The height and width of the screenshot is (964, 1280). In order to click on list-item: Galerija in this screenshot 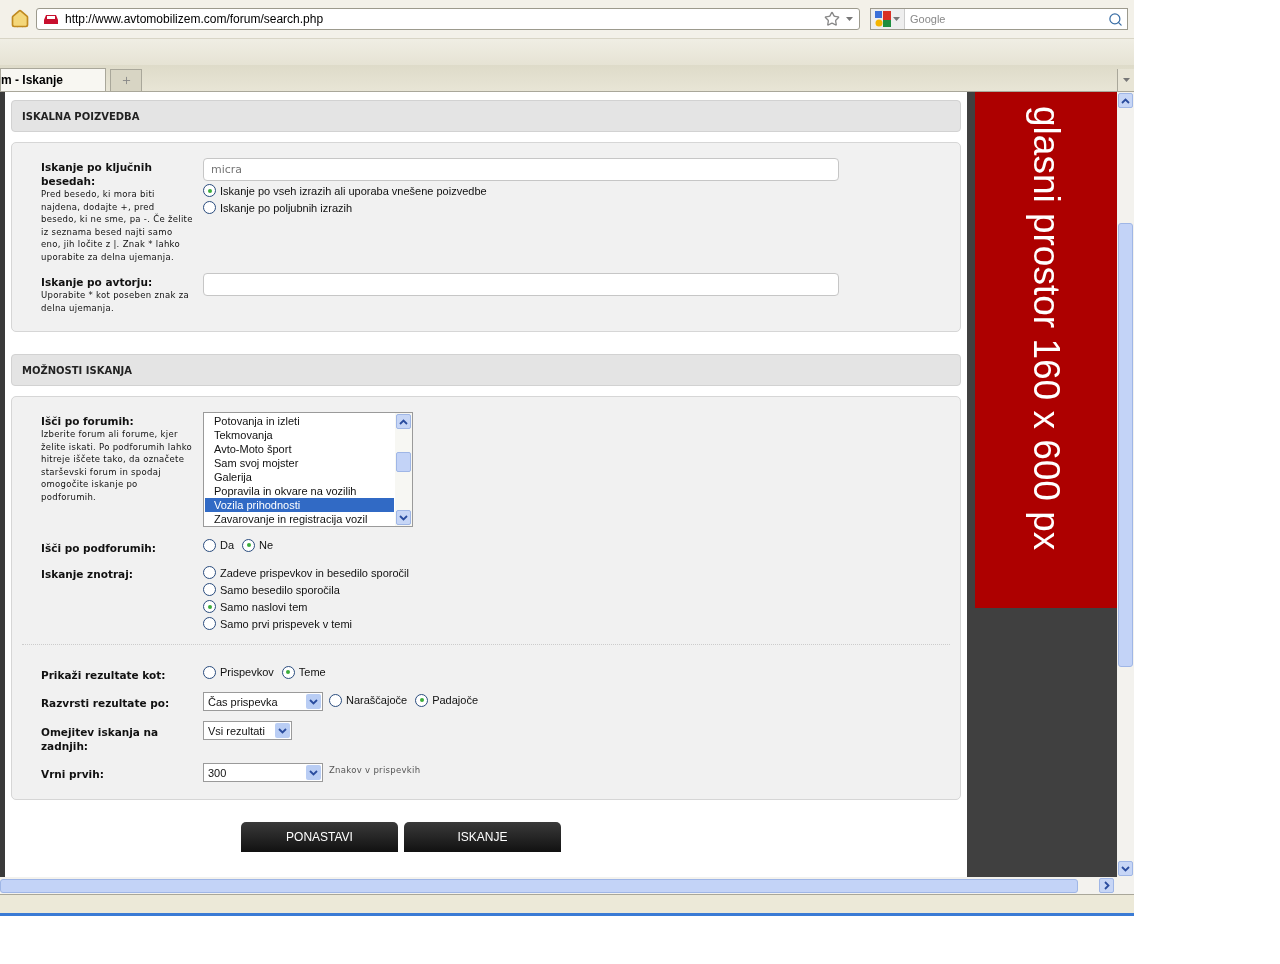, I will do `click(299, 477)`.